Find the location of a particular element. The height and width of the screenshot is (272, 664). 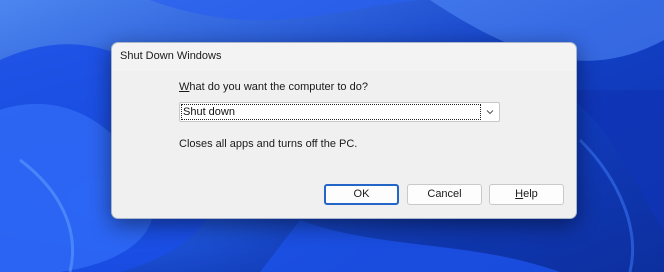

selected-action: Shut down is located at coordinates (331, 112).